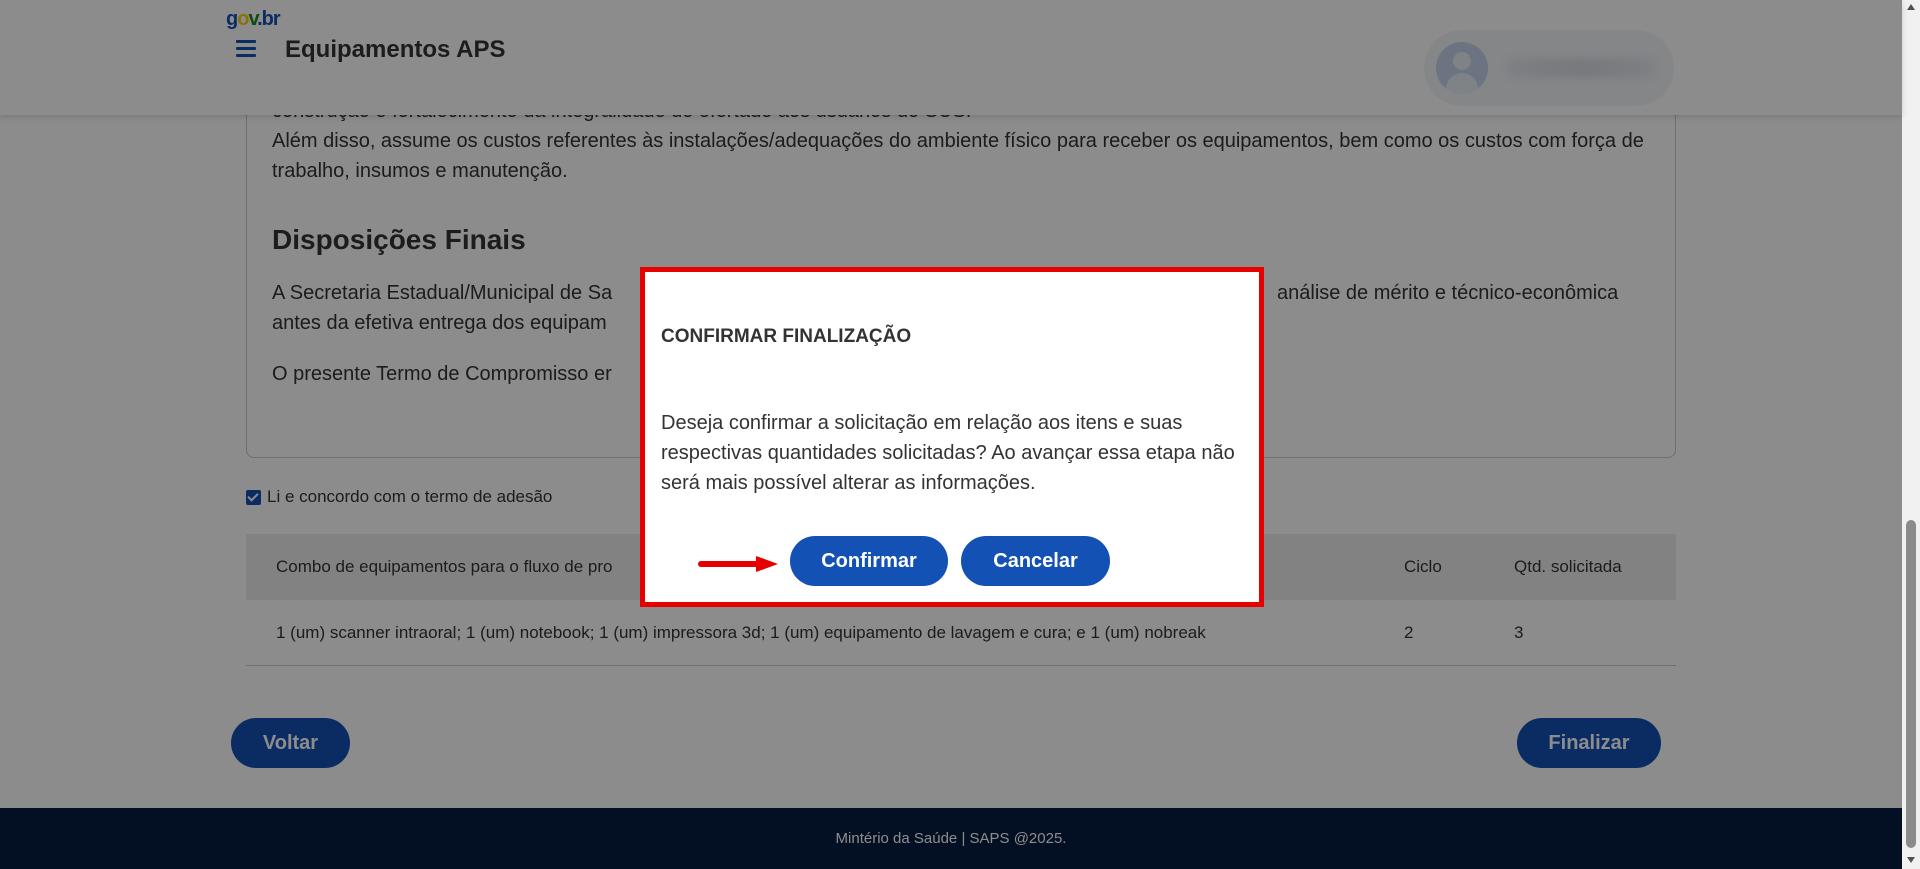 The image size is (1920, 869). Describe the element at coordinates (869, 561) in the screenshot. I see `confirm-button: Confirmar` at that location.